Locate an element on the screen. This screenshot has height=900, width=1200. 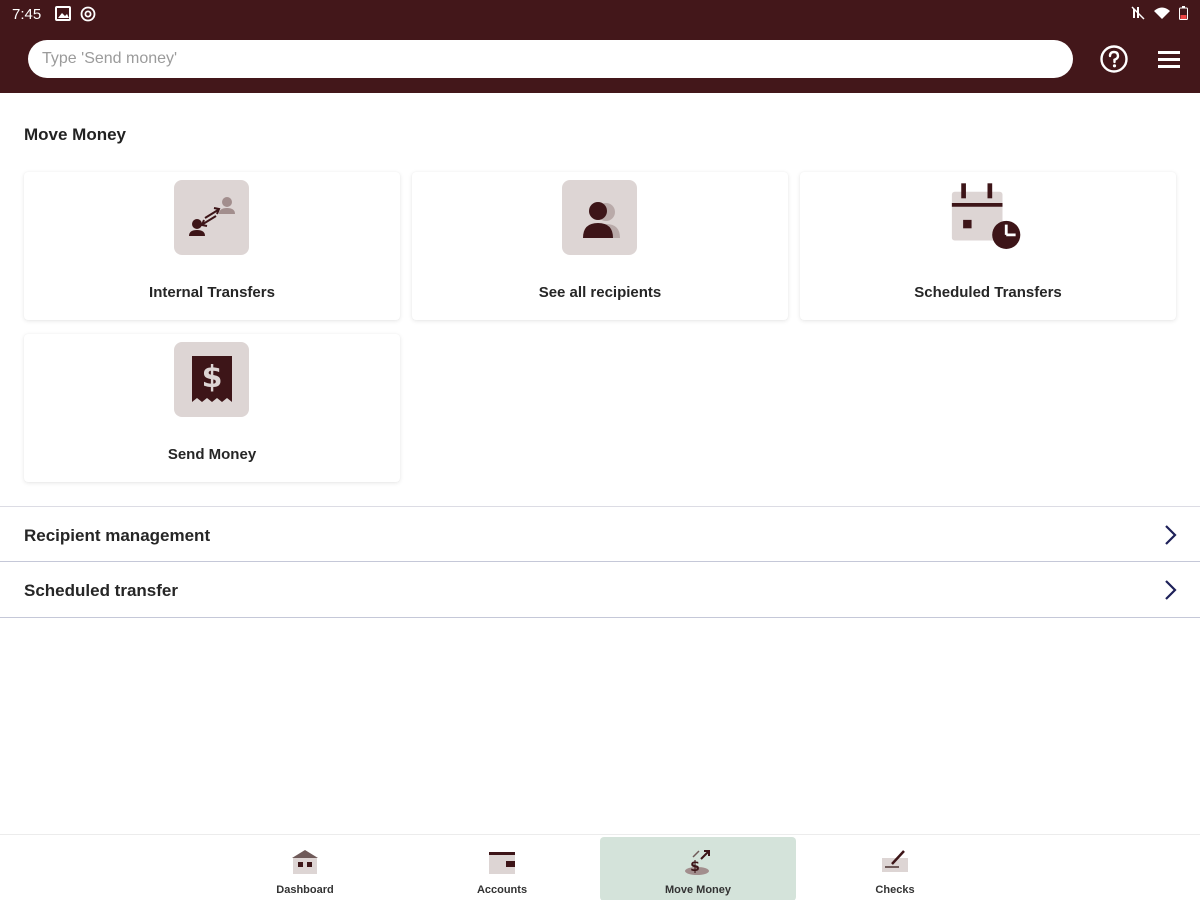
menu-button is located at coordinates (1169, 61).